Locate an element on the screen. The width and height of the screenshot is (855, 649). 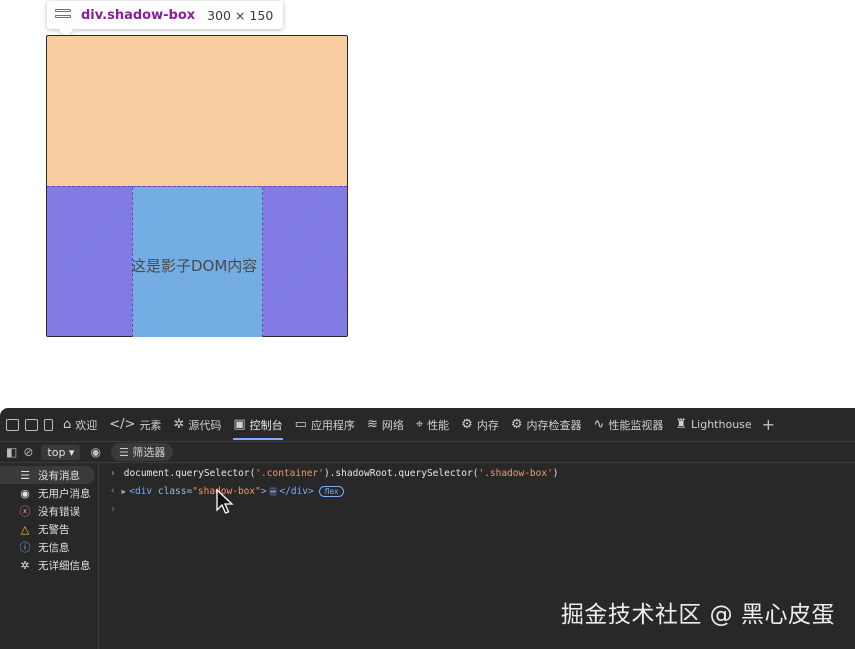
sidebar-item-4: ⓘ 无信息 is located at coordinates (49, 547).